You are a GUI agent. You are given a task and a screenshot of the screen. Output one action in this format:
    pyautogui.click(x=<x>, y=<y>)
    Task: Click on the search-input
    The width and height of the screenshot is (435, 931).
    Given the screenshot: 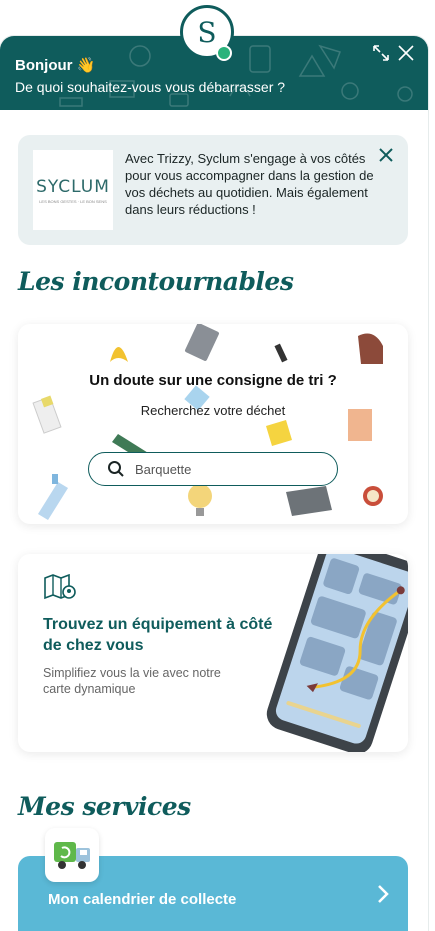 What is the action you would take?
    pyautogui.click(x=230, y=469)
    